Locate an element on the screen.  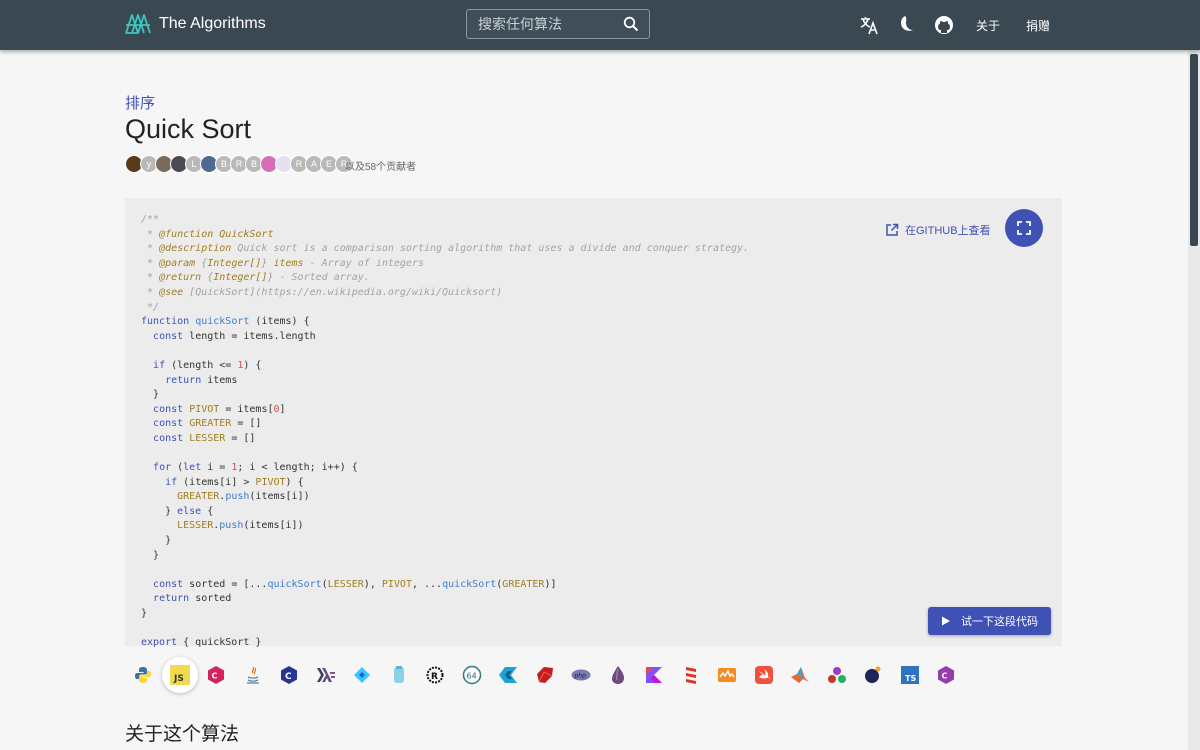
scala-icon is located at coordinates (690, 675).